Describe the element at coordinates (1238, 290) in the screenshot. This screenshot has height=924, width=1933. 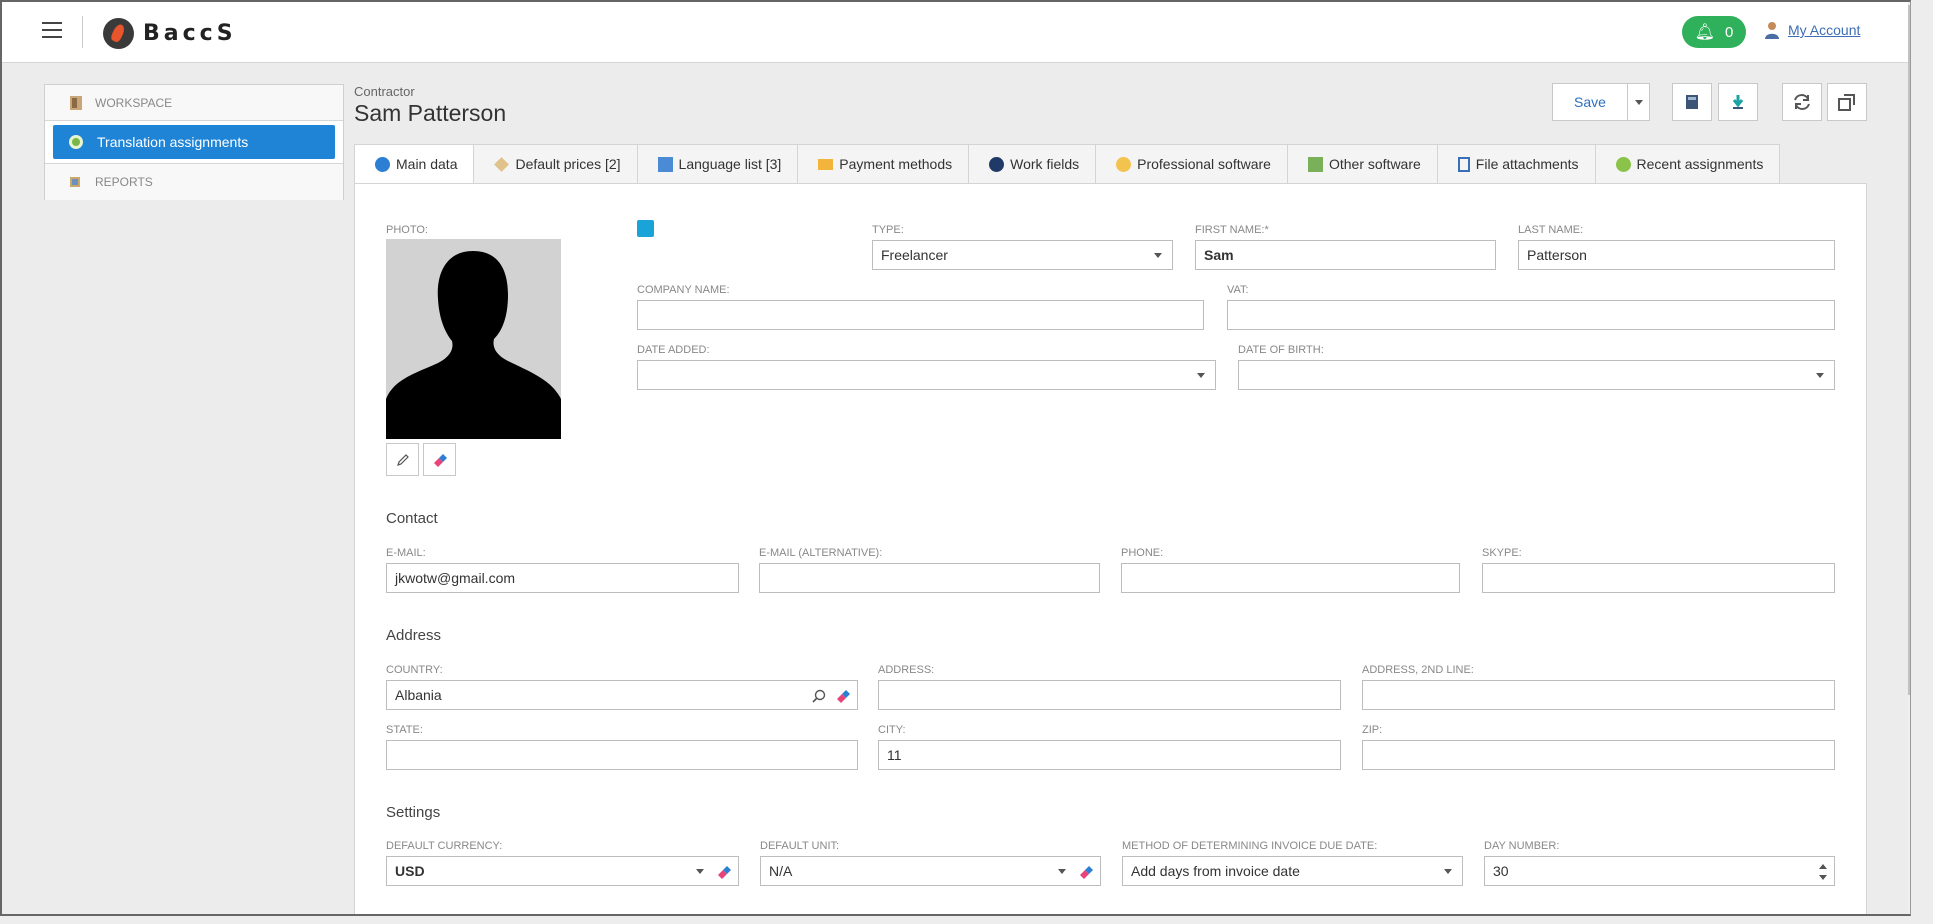
I see `vat-label: VAT:` at that location.